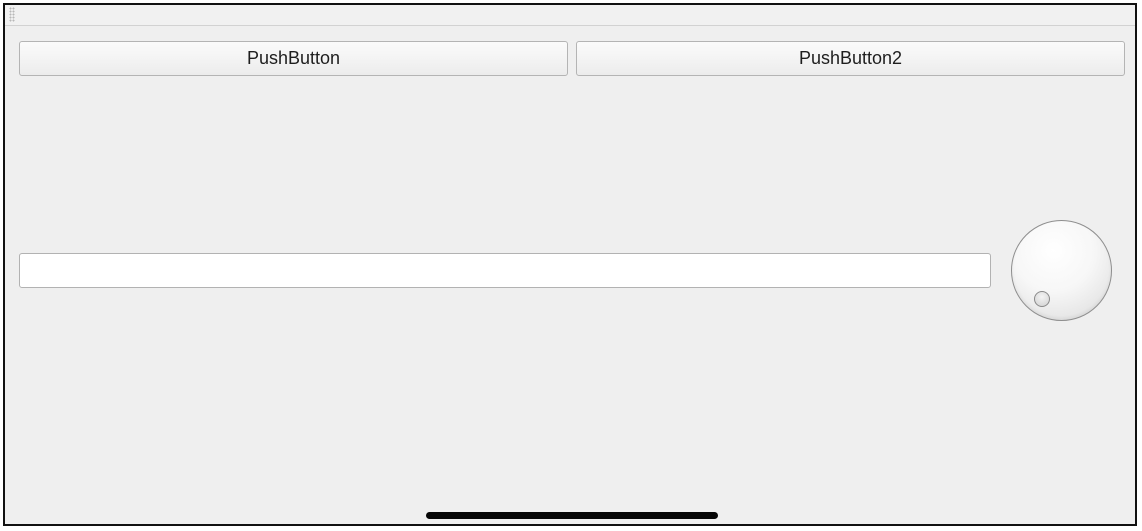 The image size is (1142, 531). Describe the element at coordinates (293, 58) in the screenshot. I see `push-button: PushButton` at that location.